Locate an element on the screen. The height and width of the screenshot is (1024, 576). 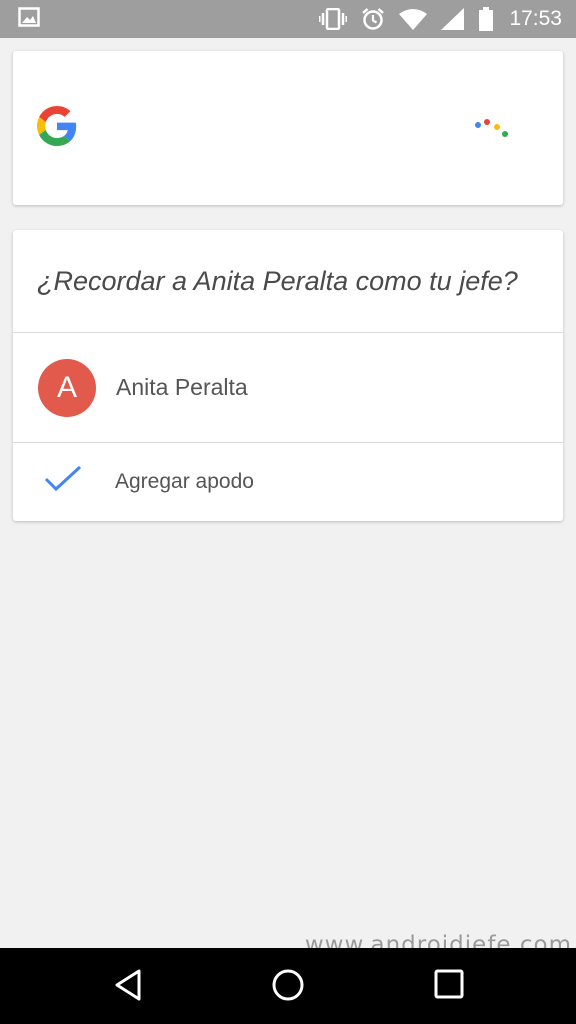
add-nickname-button: Agregar apodo is located at coordinates (288, 481).